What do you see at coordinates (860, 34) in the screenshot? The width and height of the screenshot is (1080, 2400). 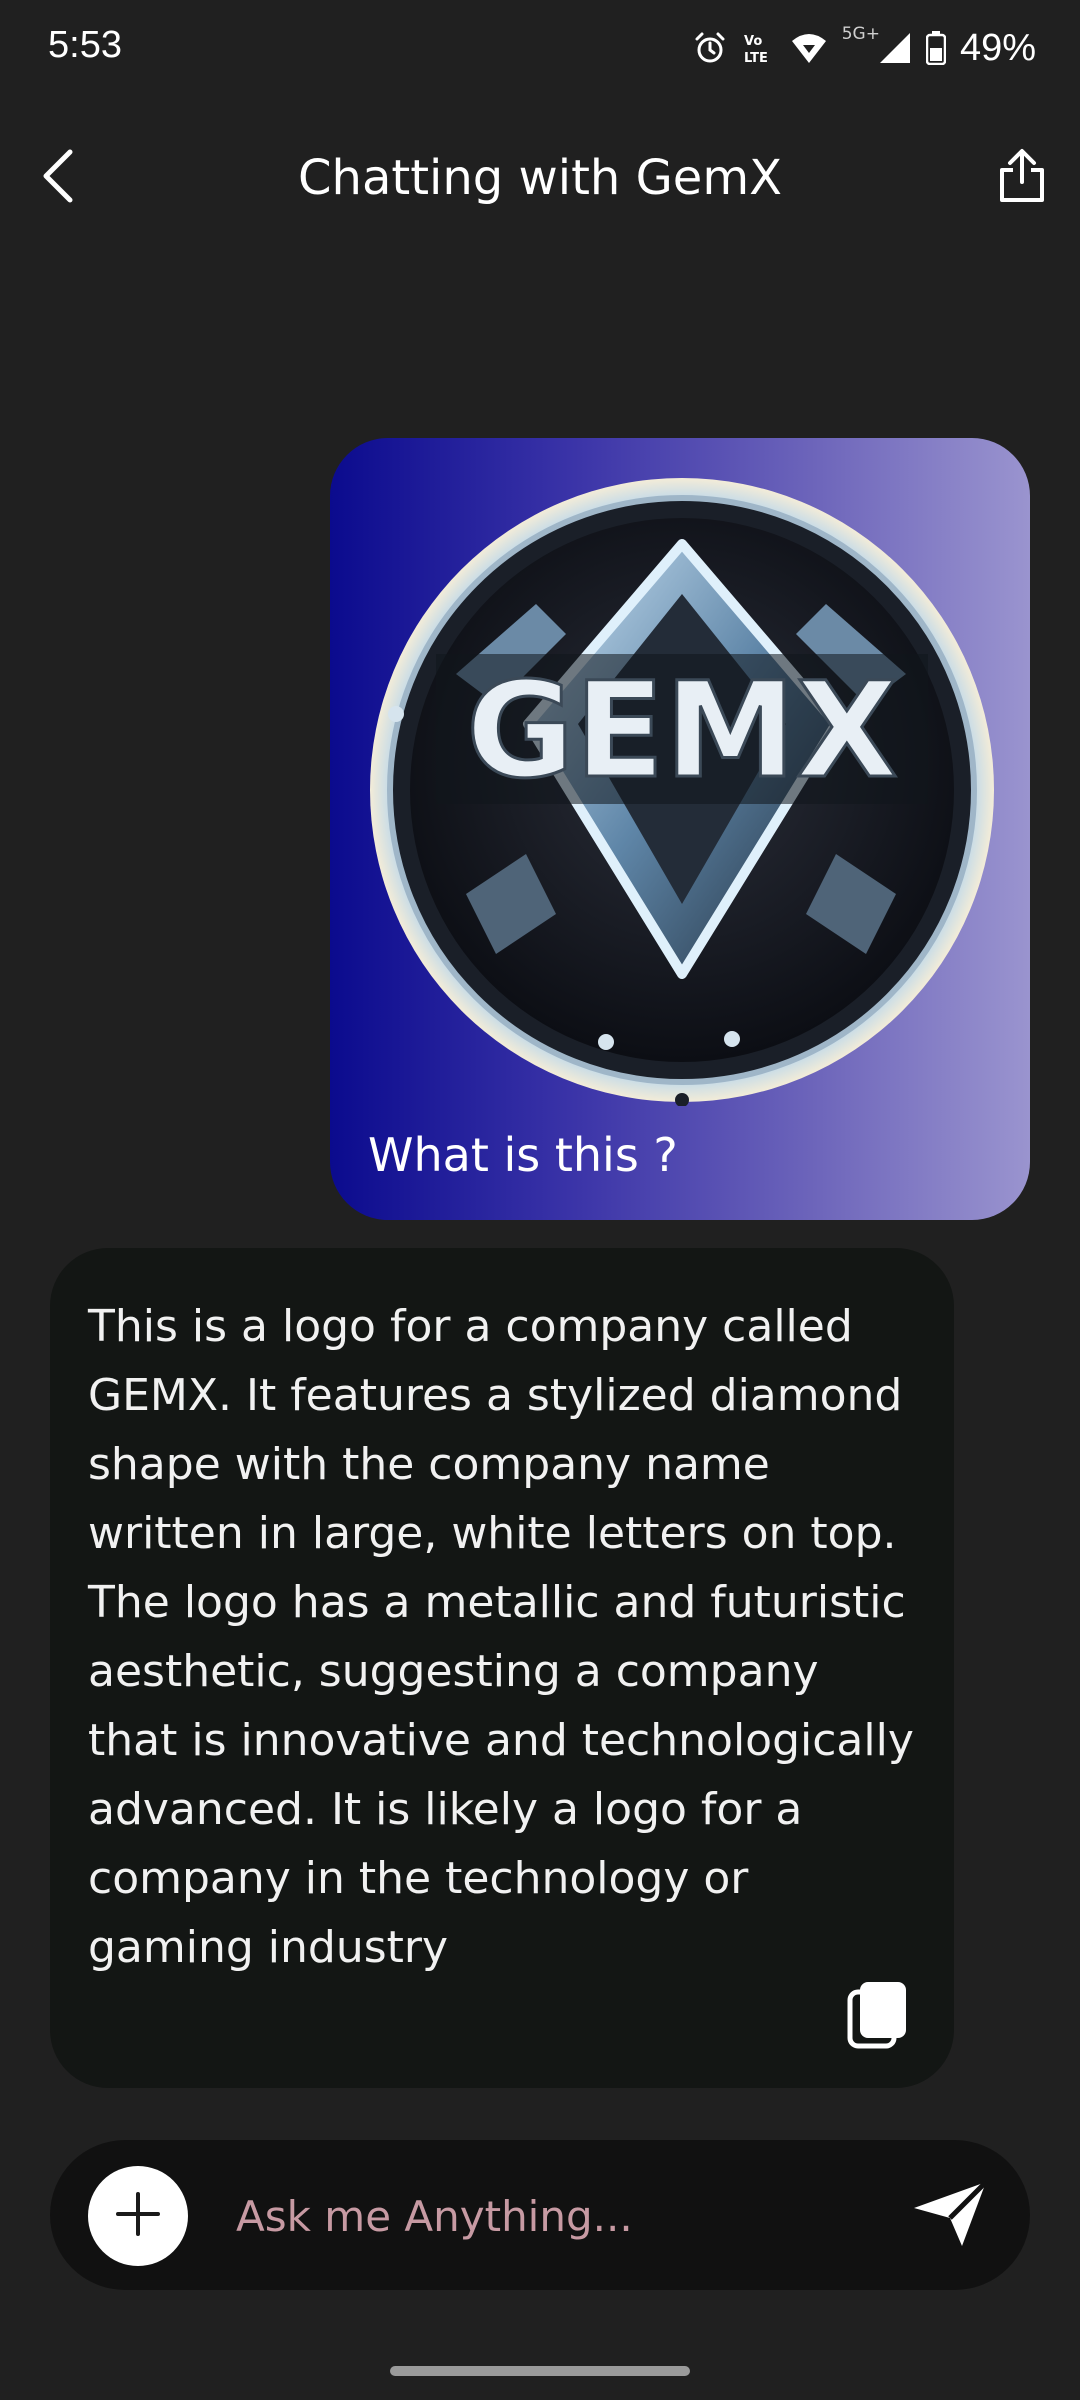 I see `network-label: 5G+` at bounding box center [860, 34].